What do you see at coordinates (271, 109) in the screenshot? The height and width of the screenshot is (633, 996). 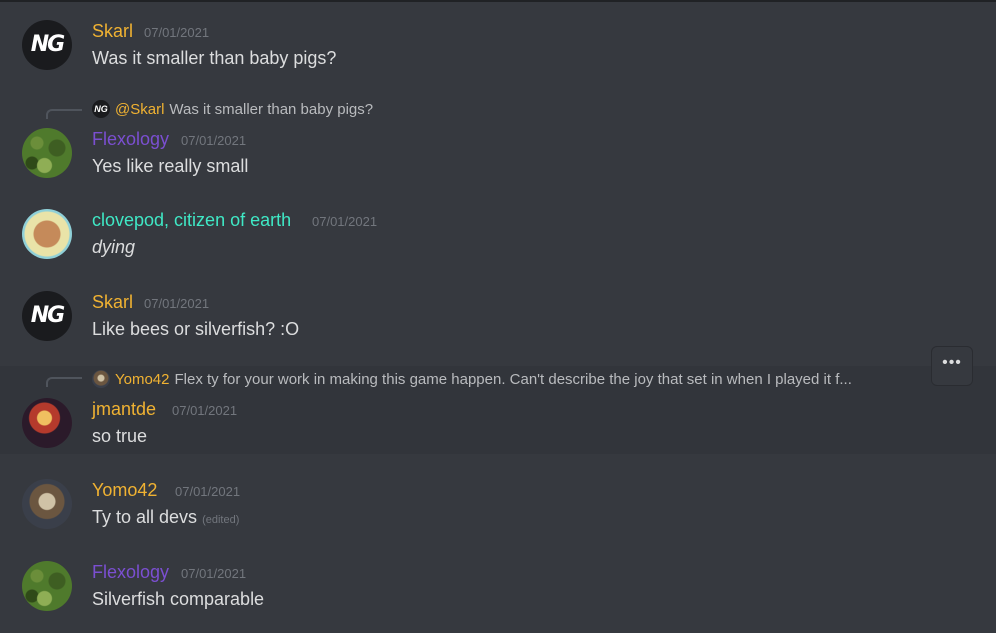 I see `reply-text: Was it smaller than baby pigs?` at bounding box center [271, 109].